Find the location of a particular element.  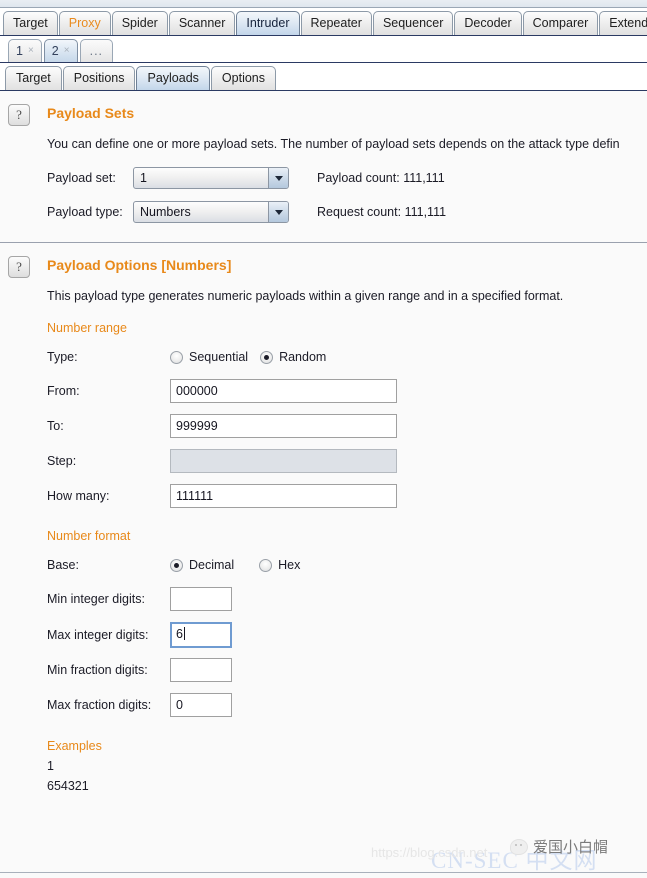

payload-set-label: Payload set: is located at coordinates (81, 178).